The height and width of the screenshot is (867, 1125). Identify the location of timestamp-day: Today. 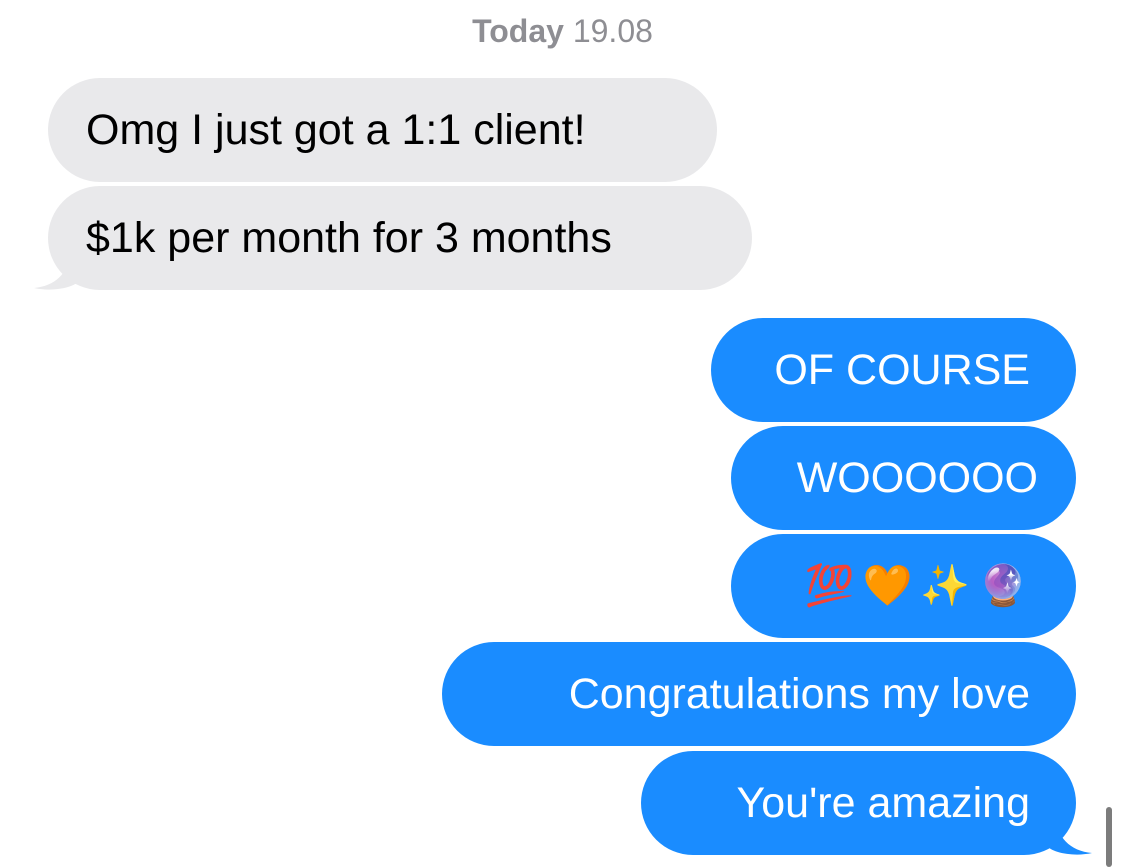
(518, 31).